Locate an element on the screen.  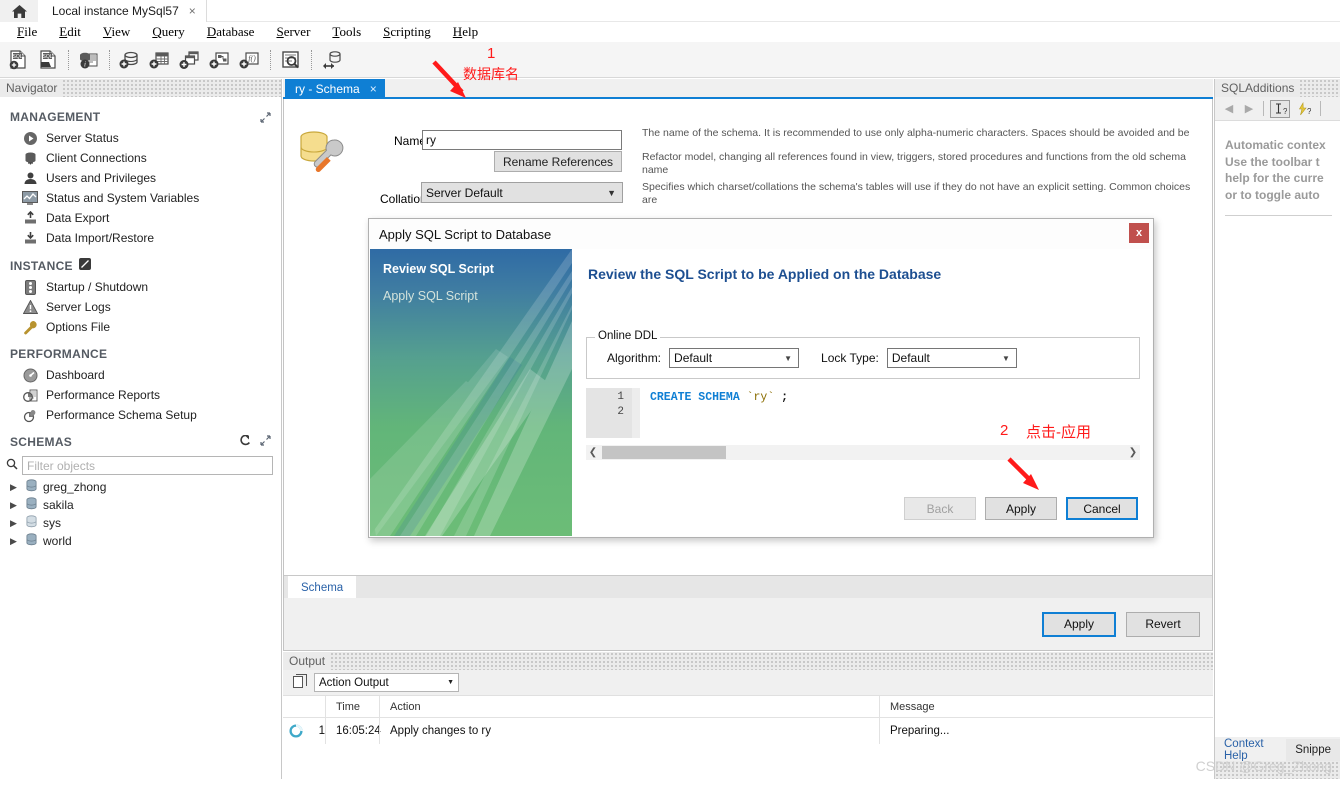
connect-server-info-icon: i is located at coordinates (89, 60).